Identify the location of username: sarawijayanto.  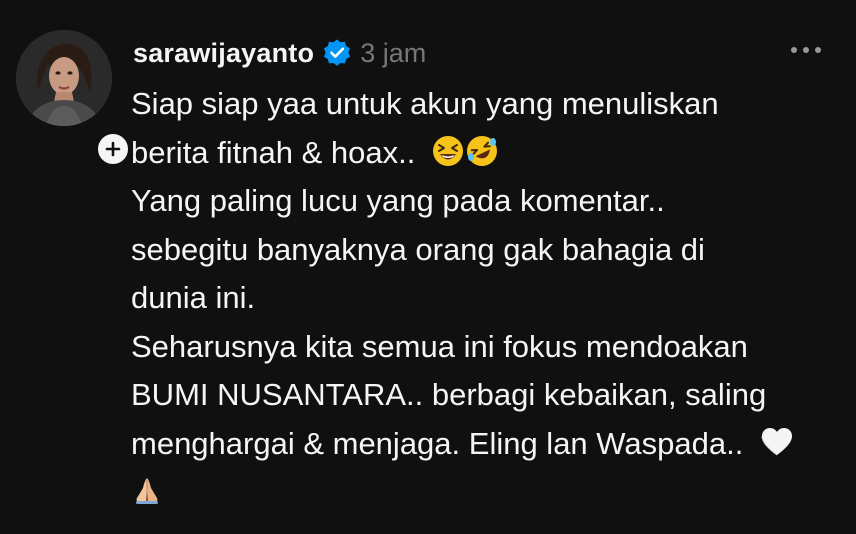
(223, 53).